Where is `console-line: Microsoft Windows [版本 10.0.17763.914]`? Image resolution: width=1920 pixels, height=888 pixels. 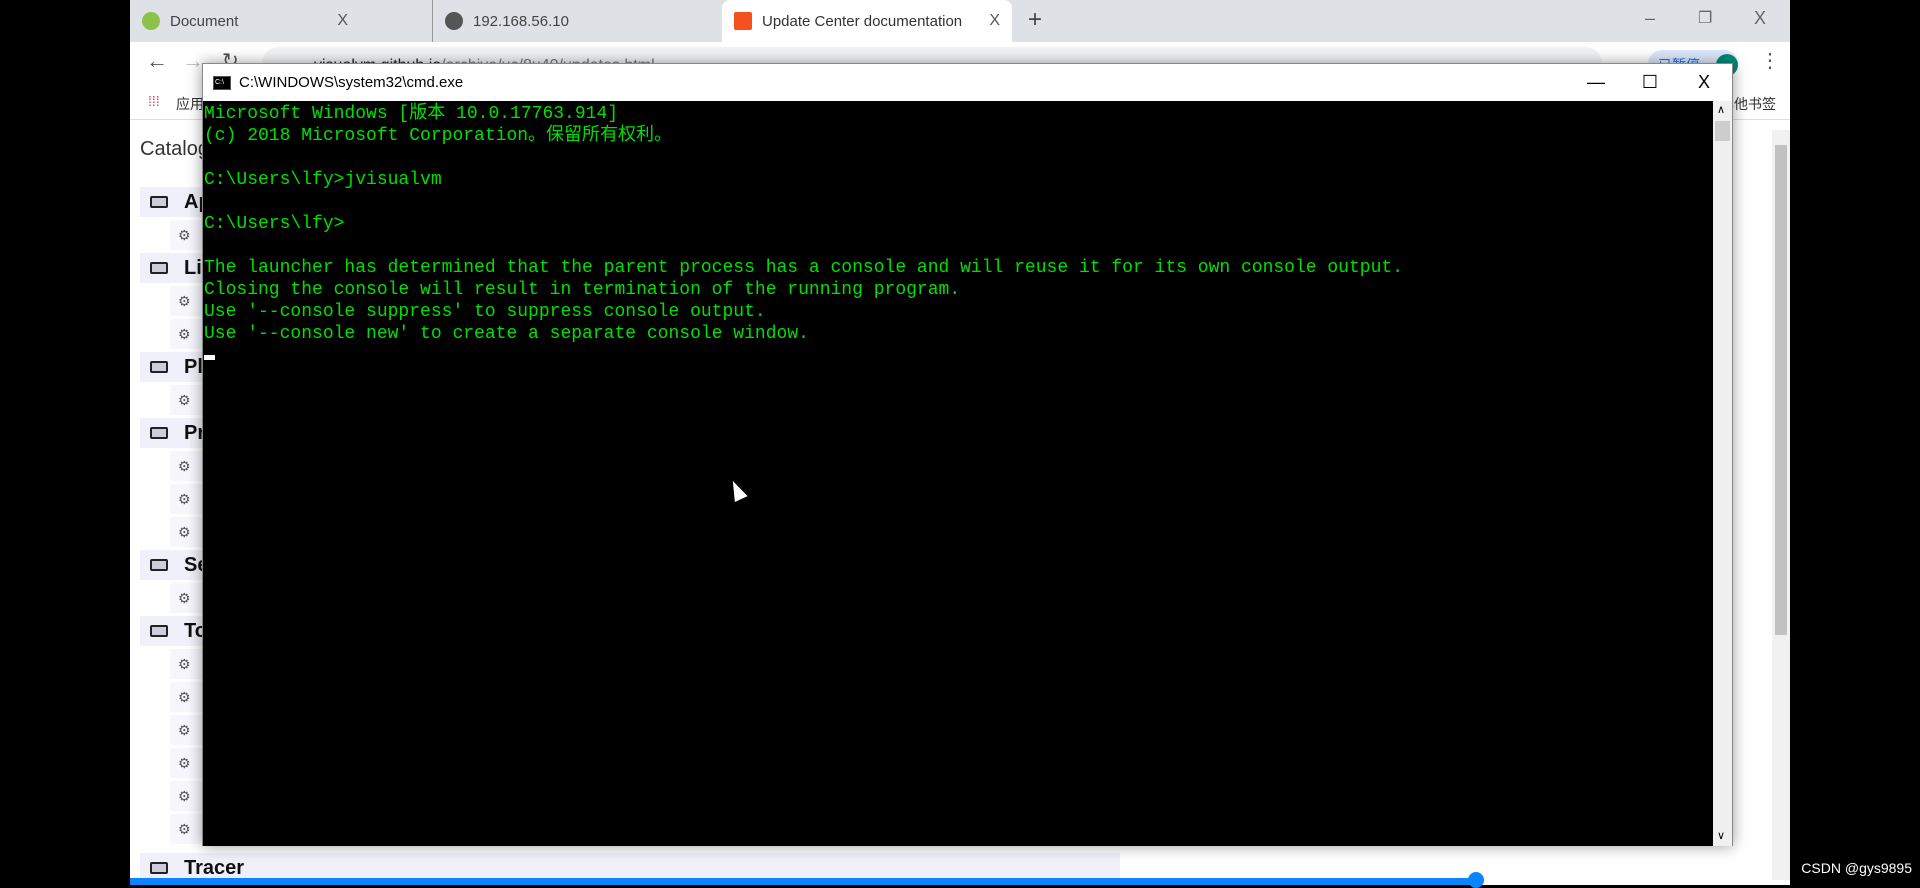 console-line: Microsoft Windows [版本 10.0.17763.914] is located at coordinates (411, 114).